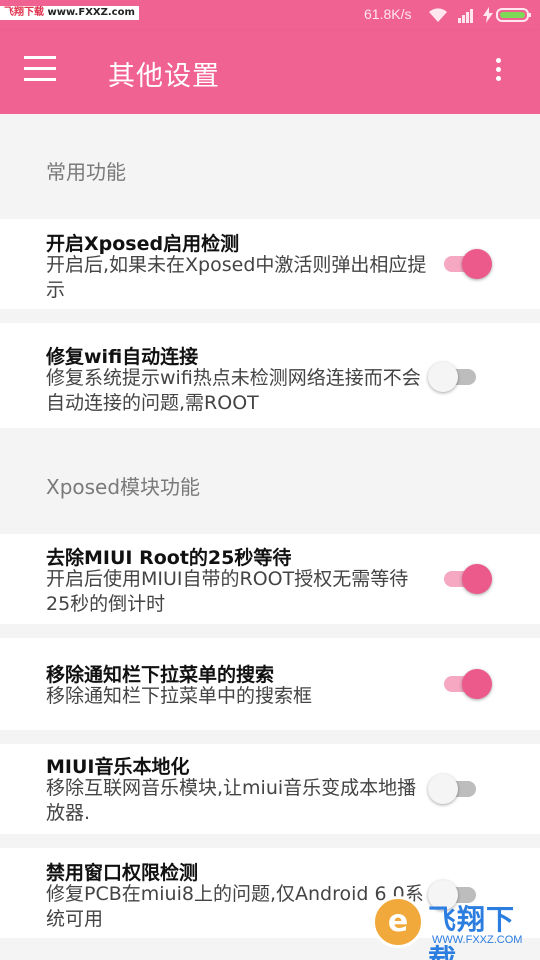 This screenshot has width=540, height=960. Describe the element at coordinates (227, 591) in the screenshot. I see `pref-summary: 开启后使用MIUI自带的ROOT授权无需等待25秒的倒计时` at that location.